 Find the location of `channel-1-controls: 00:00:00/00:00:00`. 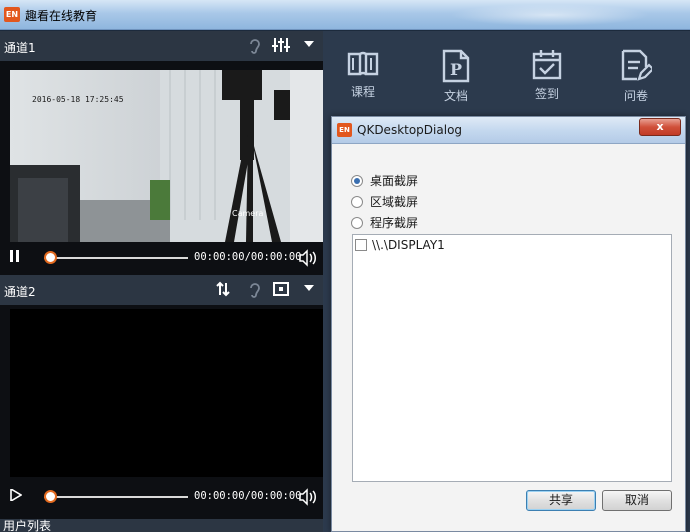

channel-1-controls: 00:00:00/00:00:00 is located at coordinates (161, 258).